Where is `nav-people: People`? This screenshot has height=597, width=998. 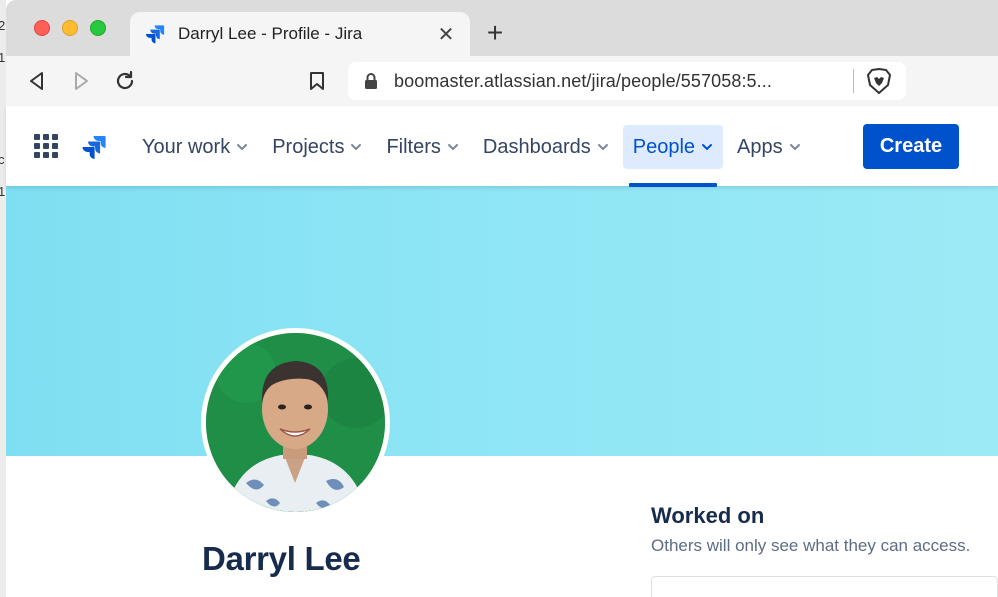
nav-people: People is located at coordinates (673, 156).